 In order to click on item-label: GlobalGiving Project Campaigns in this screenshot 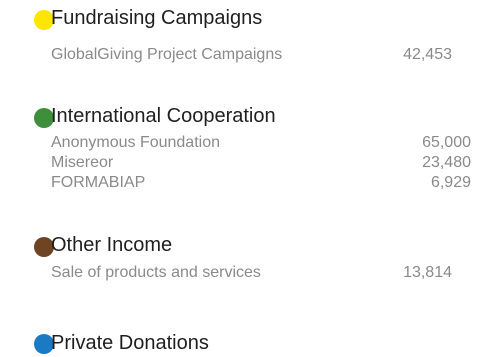, I will do `click(167, 54)`.